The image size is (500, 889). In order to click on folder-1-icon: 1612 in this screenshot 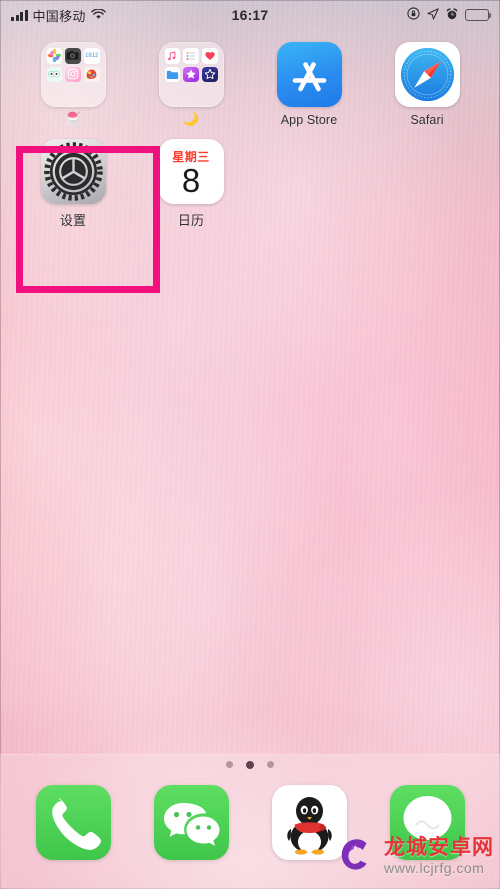, I will do `click(73, 74)`.